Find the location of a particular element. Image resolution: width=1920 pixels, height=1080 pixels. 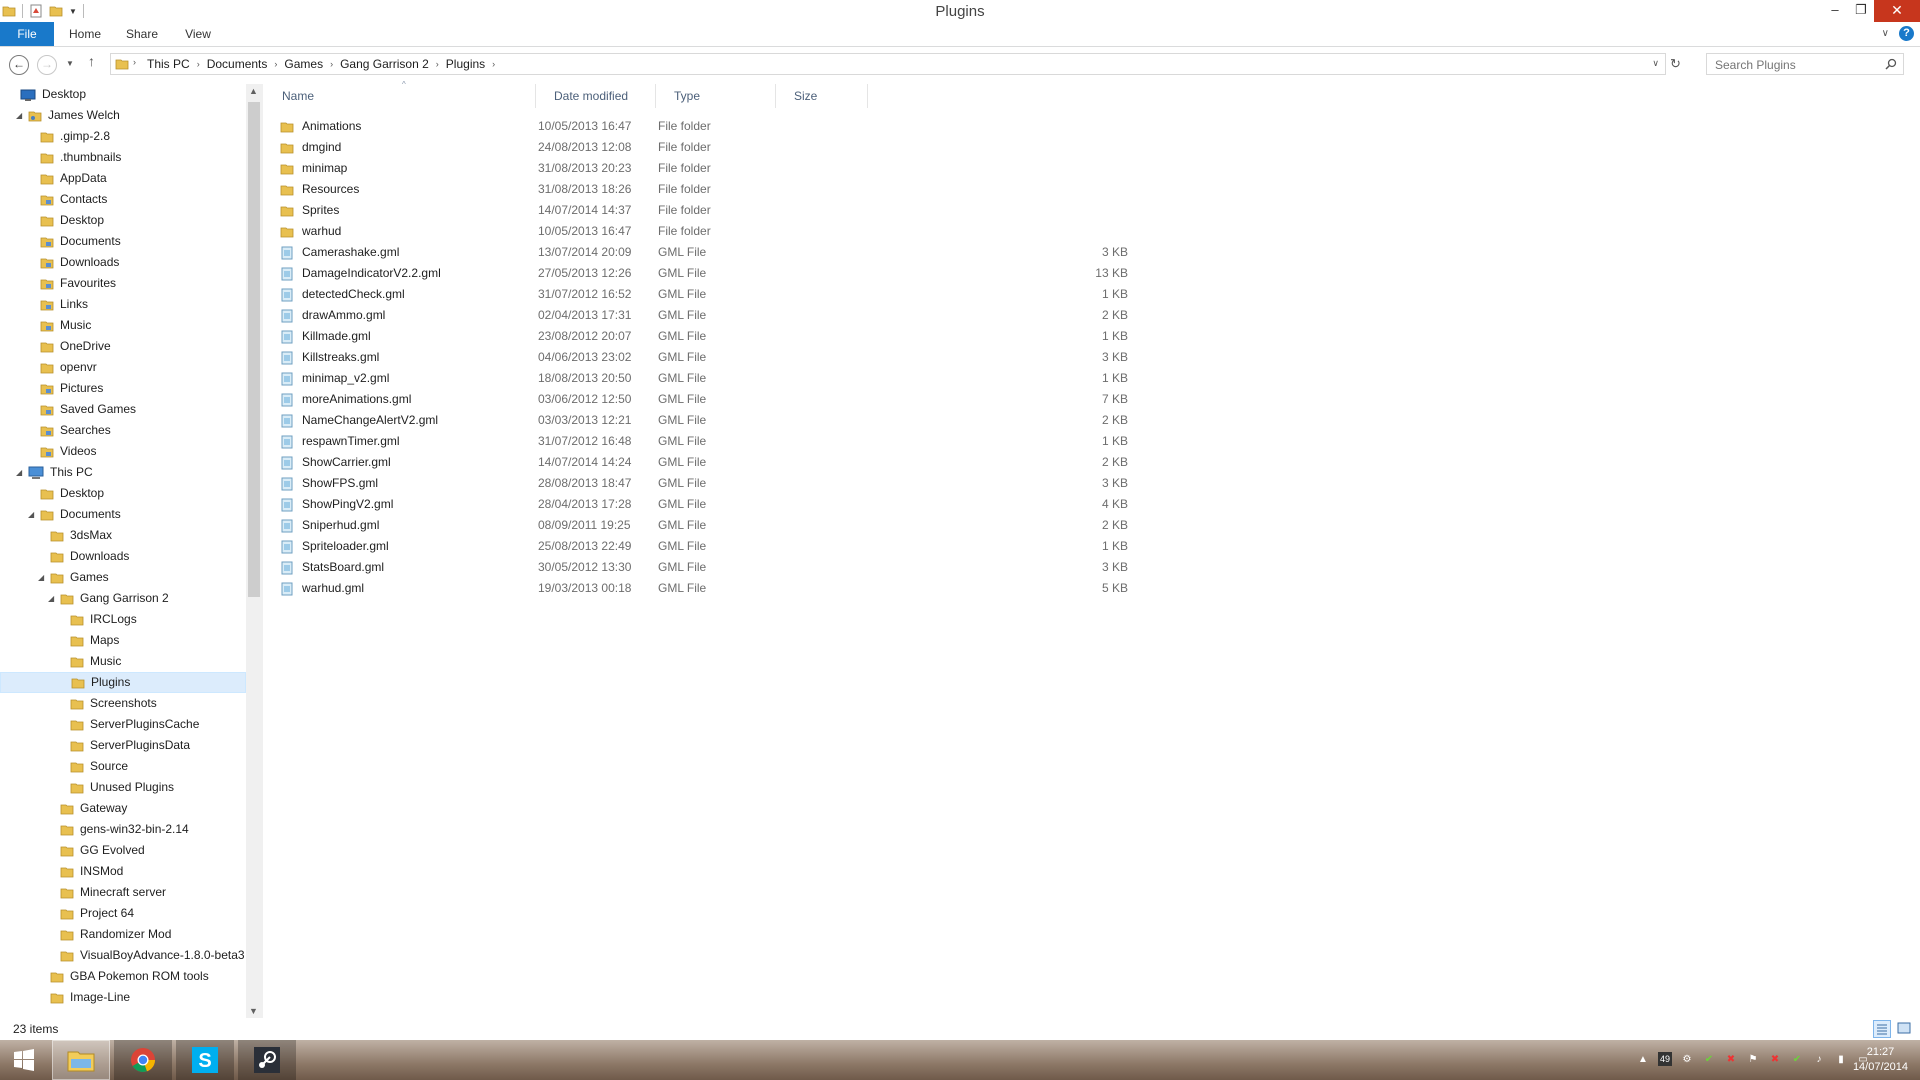

back-button: ← is located at coordinates (19, 65).